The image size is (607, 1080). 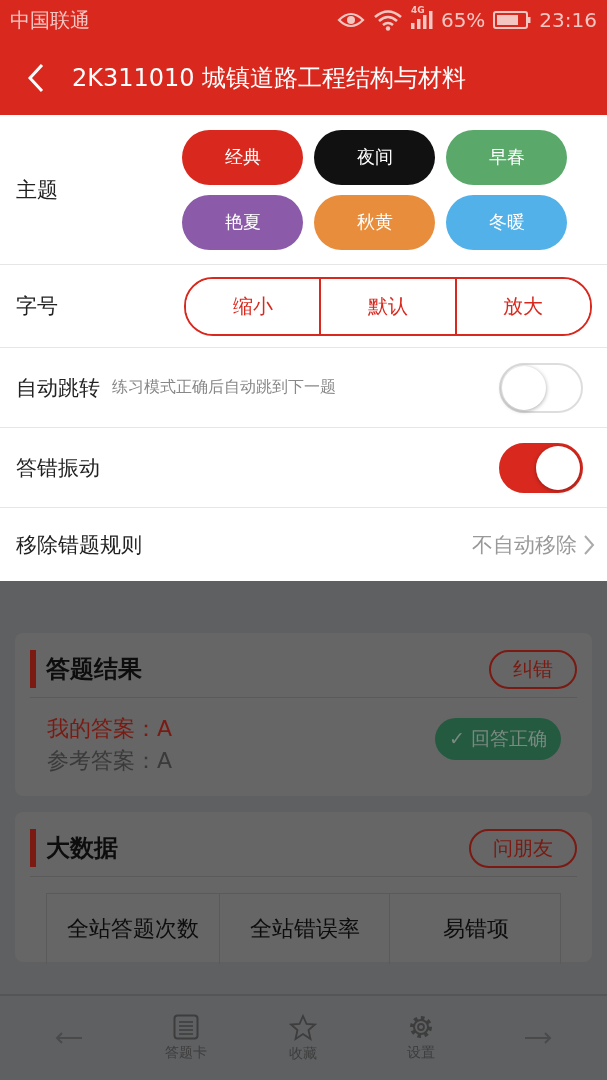 I want to click on table-header-cell: 易错项, so click(x=475, y=929).